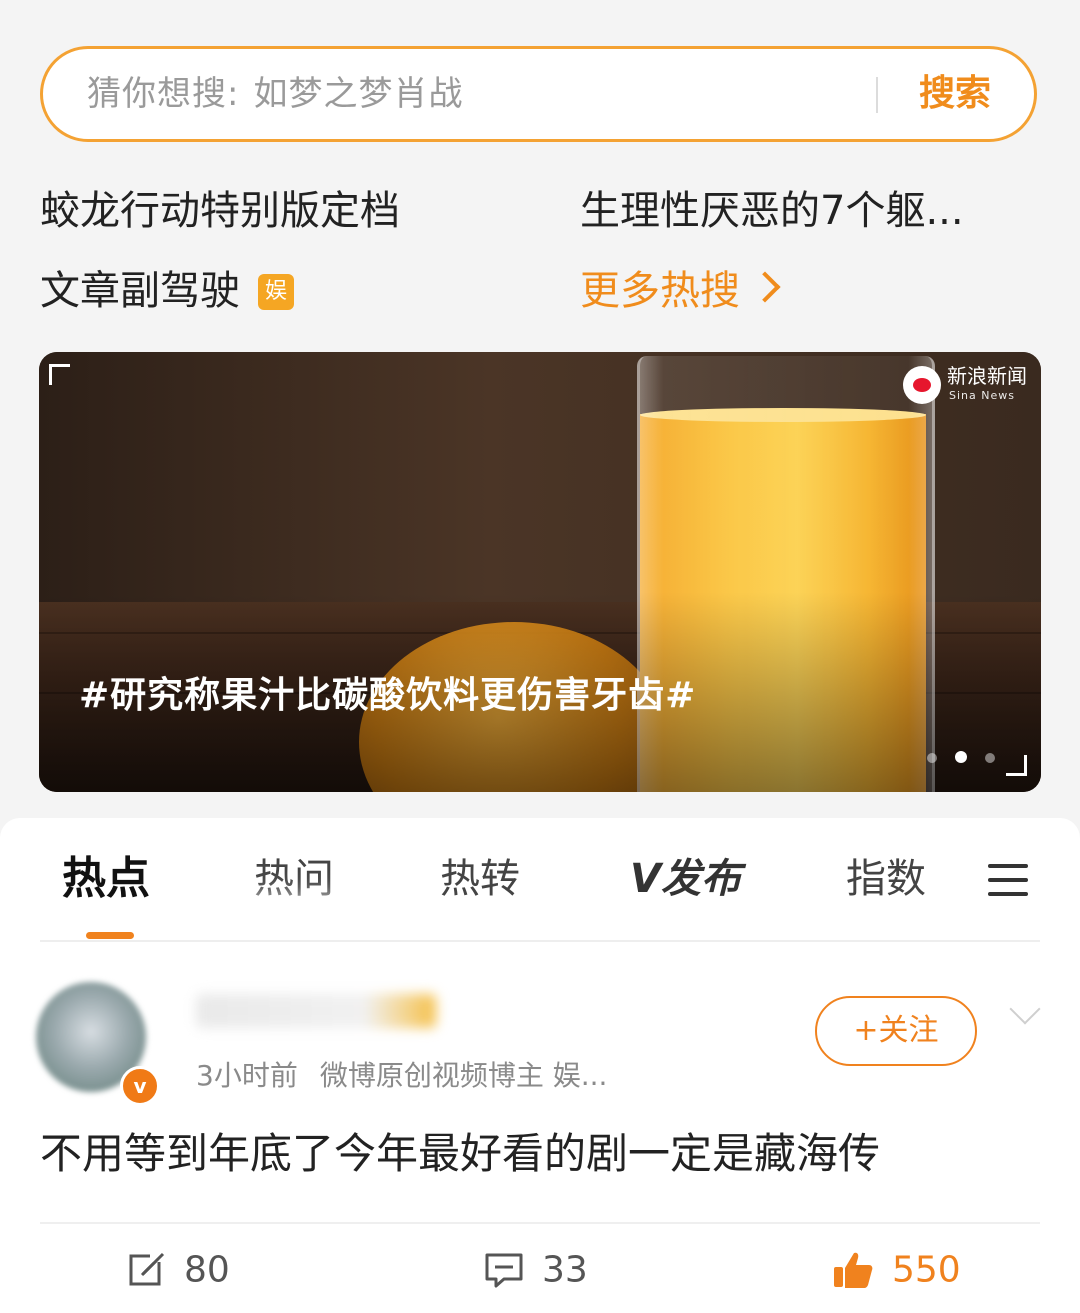 The width and height of the screenshot is (1080, 1313). What do you see at coordinates (220, 211) in the screenshot?
I see `hot-search-item-1: 蛟龙行动特别版定档` at bounding box center [220, 211].